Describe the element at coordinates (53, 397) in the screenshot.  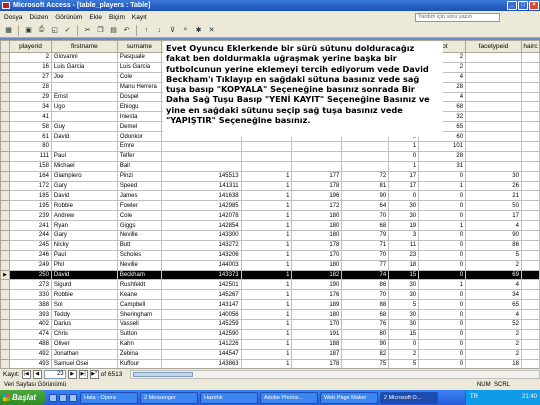
I see `quick-launch-icon` at that location.